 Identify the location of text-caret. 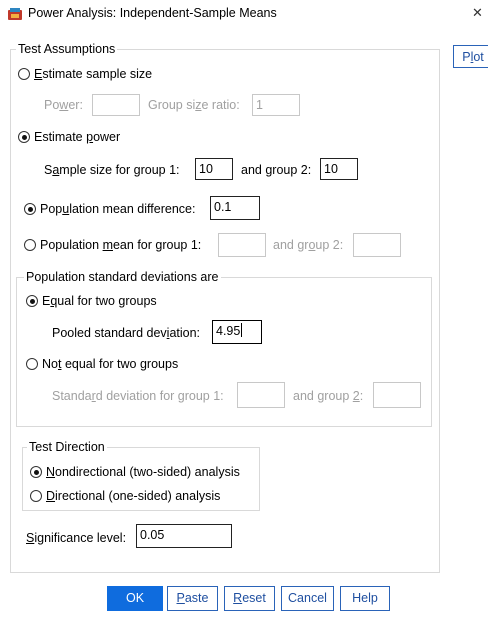
(242, 330).